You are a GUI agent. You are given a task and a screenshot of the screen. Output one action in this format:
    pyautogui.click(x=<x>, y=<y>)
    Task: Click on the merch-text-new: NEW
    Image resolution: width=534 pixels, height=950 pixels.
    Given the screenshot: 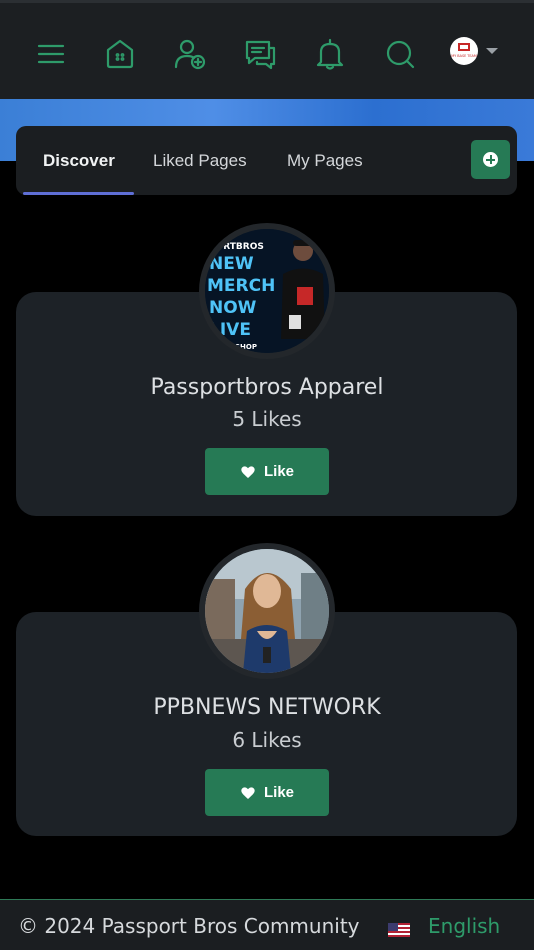 What is the action you would take?
    pyautogui.click(x=231, y=264)
    